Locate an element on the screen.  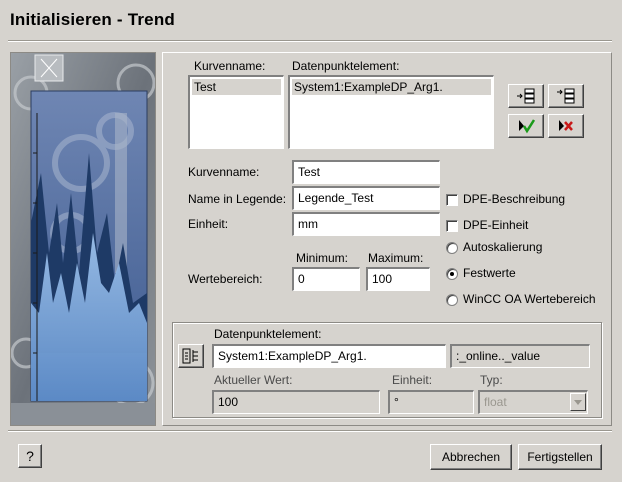
autoscale-label: Autoskalierung is located at coordinates (503, 247).